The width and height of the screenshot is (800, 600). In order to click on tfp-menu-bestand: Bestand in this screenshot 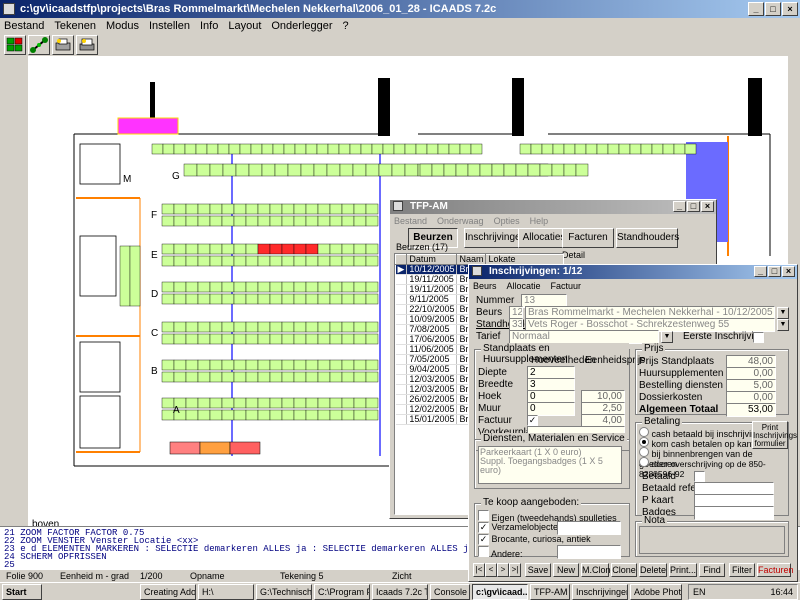, I will do `click(410, 221)`.